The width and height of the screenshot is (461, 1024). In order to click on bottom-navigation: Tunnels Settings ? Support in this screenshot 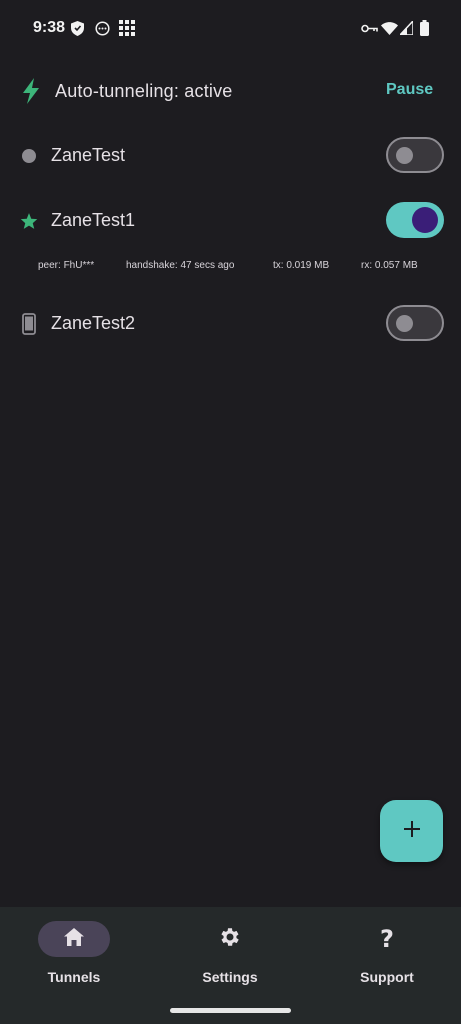, I will do `click(230, 965)`.